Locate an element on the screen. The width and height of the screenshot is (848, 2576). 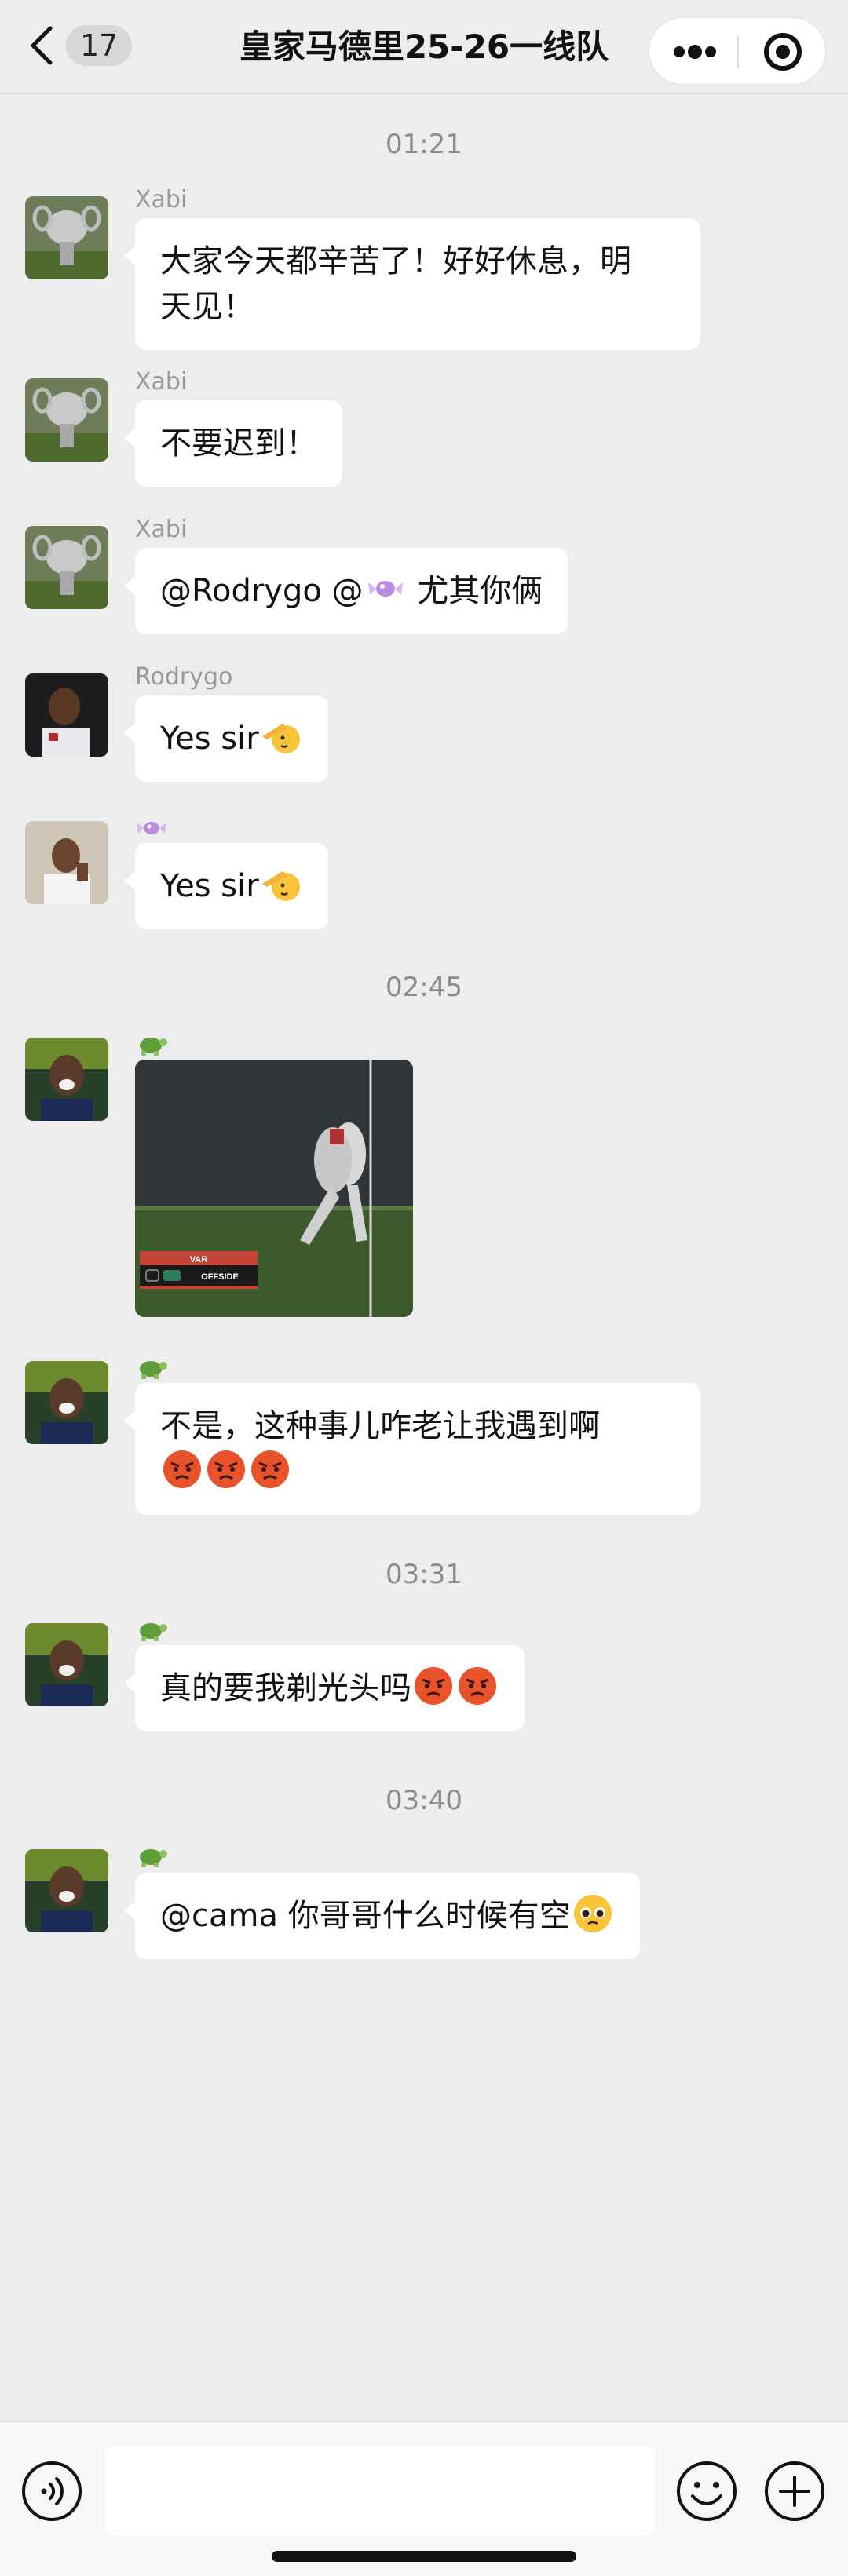
more-functions-button is located at coordinates (795, 2491).